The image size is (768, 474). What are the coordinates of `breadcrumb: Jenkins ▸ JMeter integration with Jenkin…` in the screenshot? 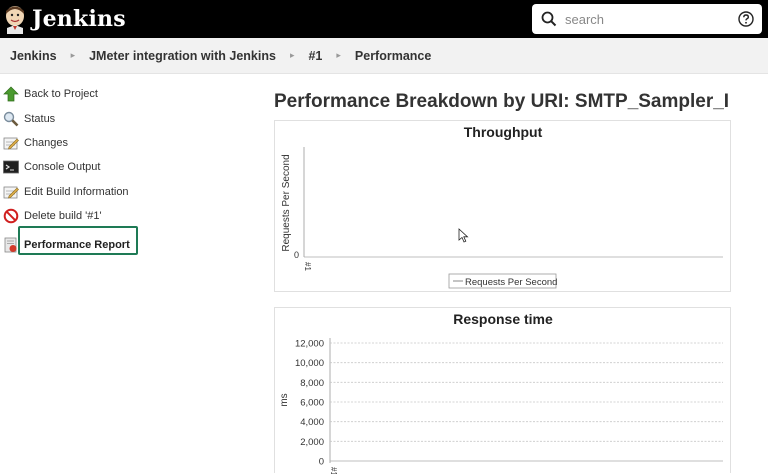 It's located at (384, 56).